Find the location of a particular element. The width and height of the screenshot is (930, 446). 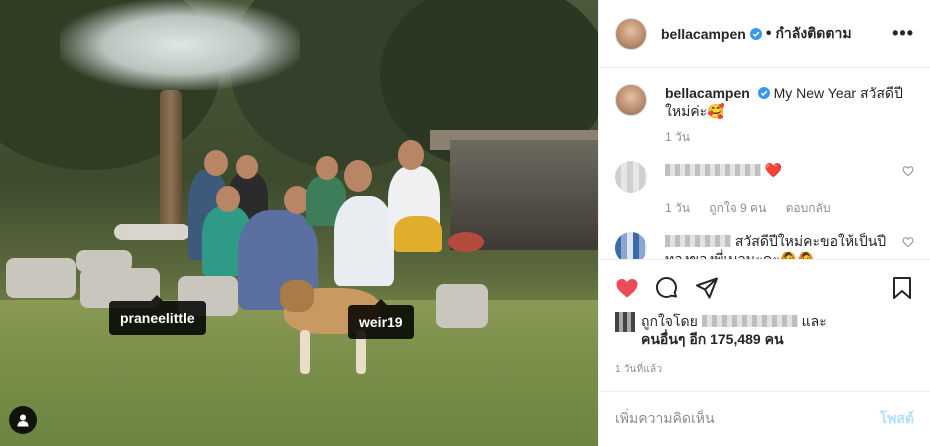

sky is located at coordinates (180, 45).